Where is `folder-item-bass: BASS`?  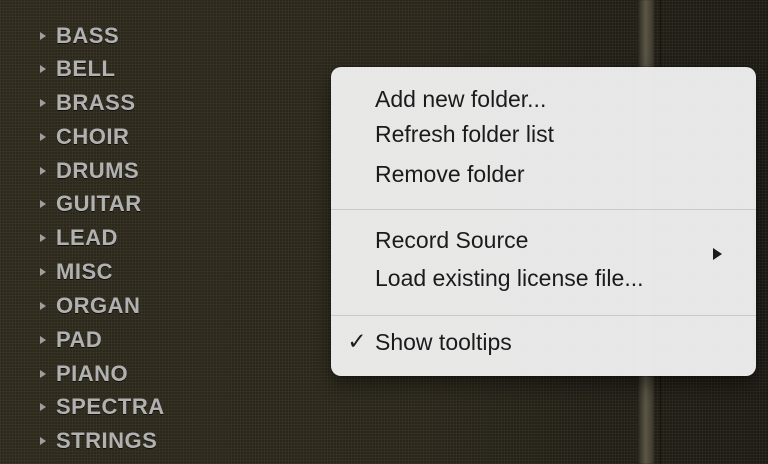 folder-item-bass: BASS is located at coordinates (183, 36).